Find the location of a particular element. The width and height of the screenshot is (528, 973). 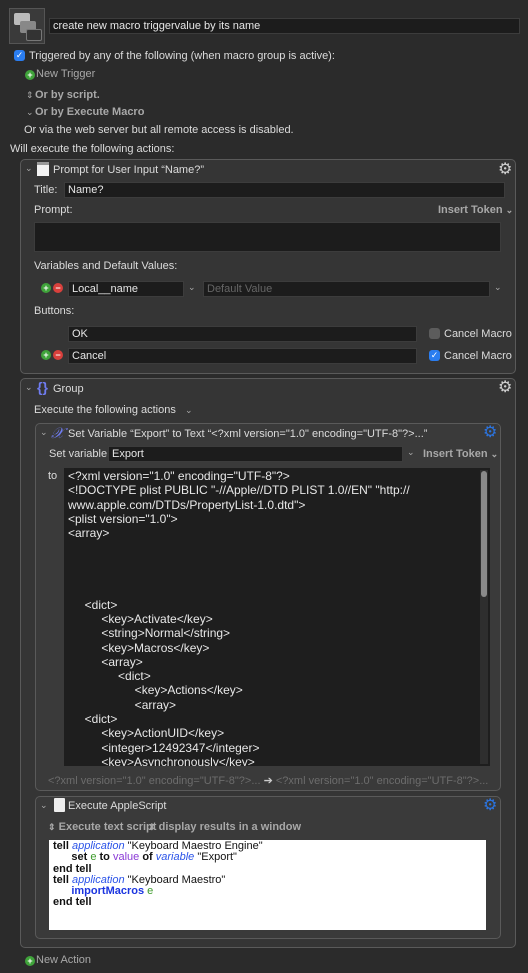

cancel-cancel-macro-label: Cancel Macro is located at coordinates (478, 356).